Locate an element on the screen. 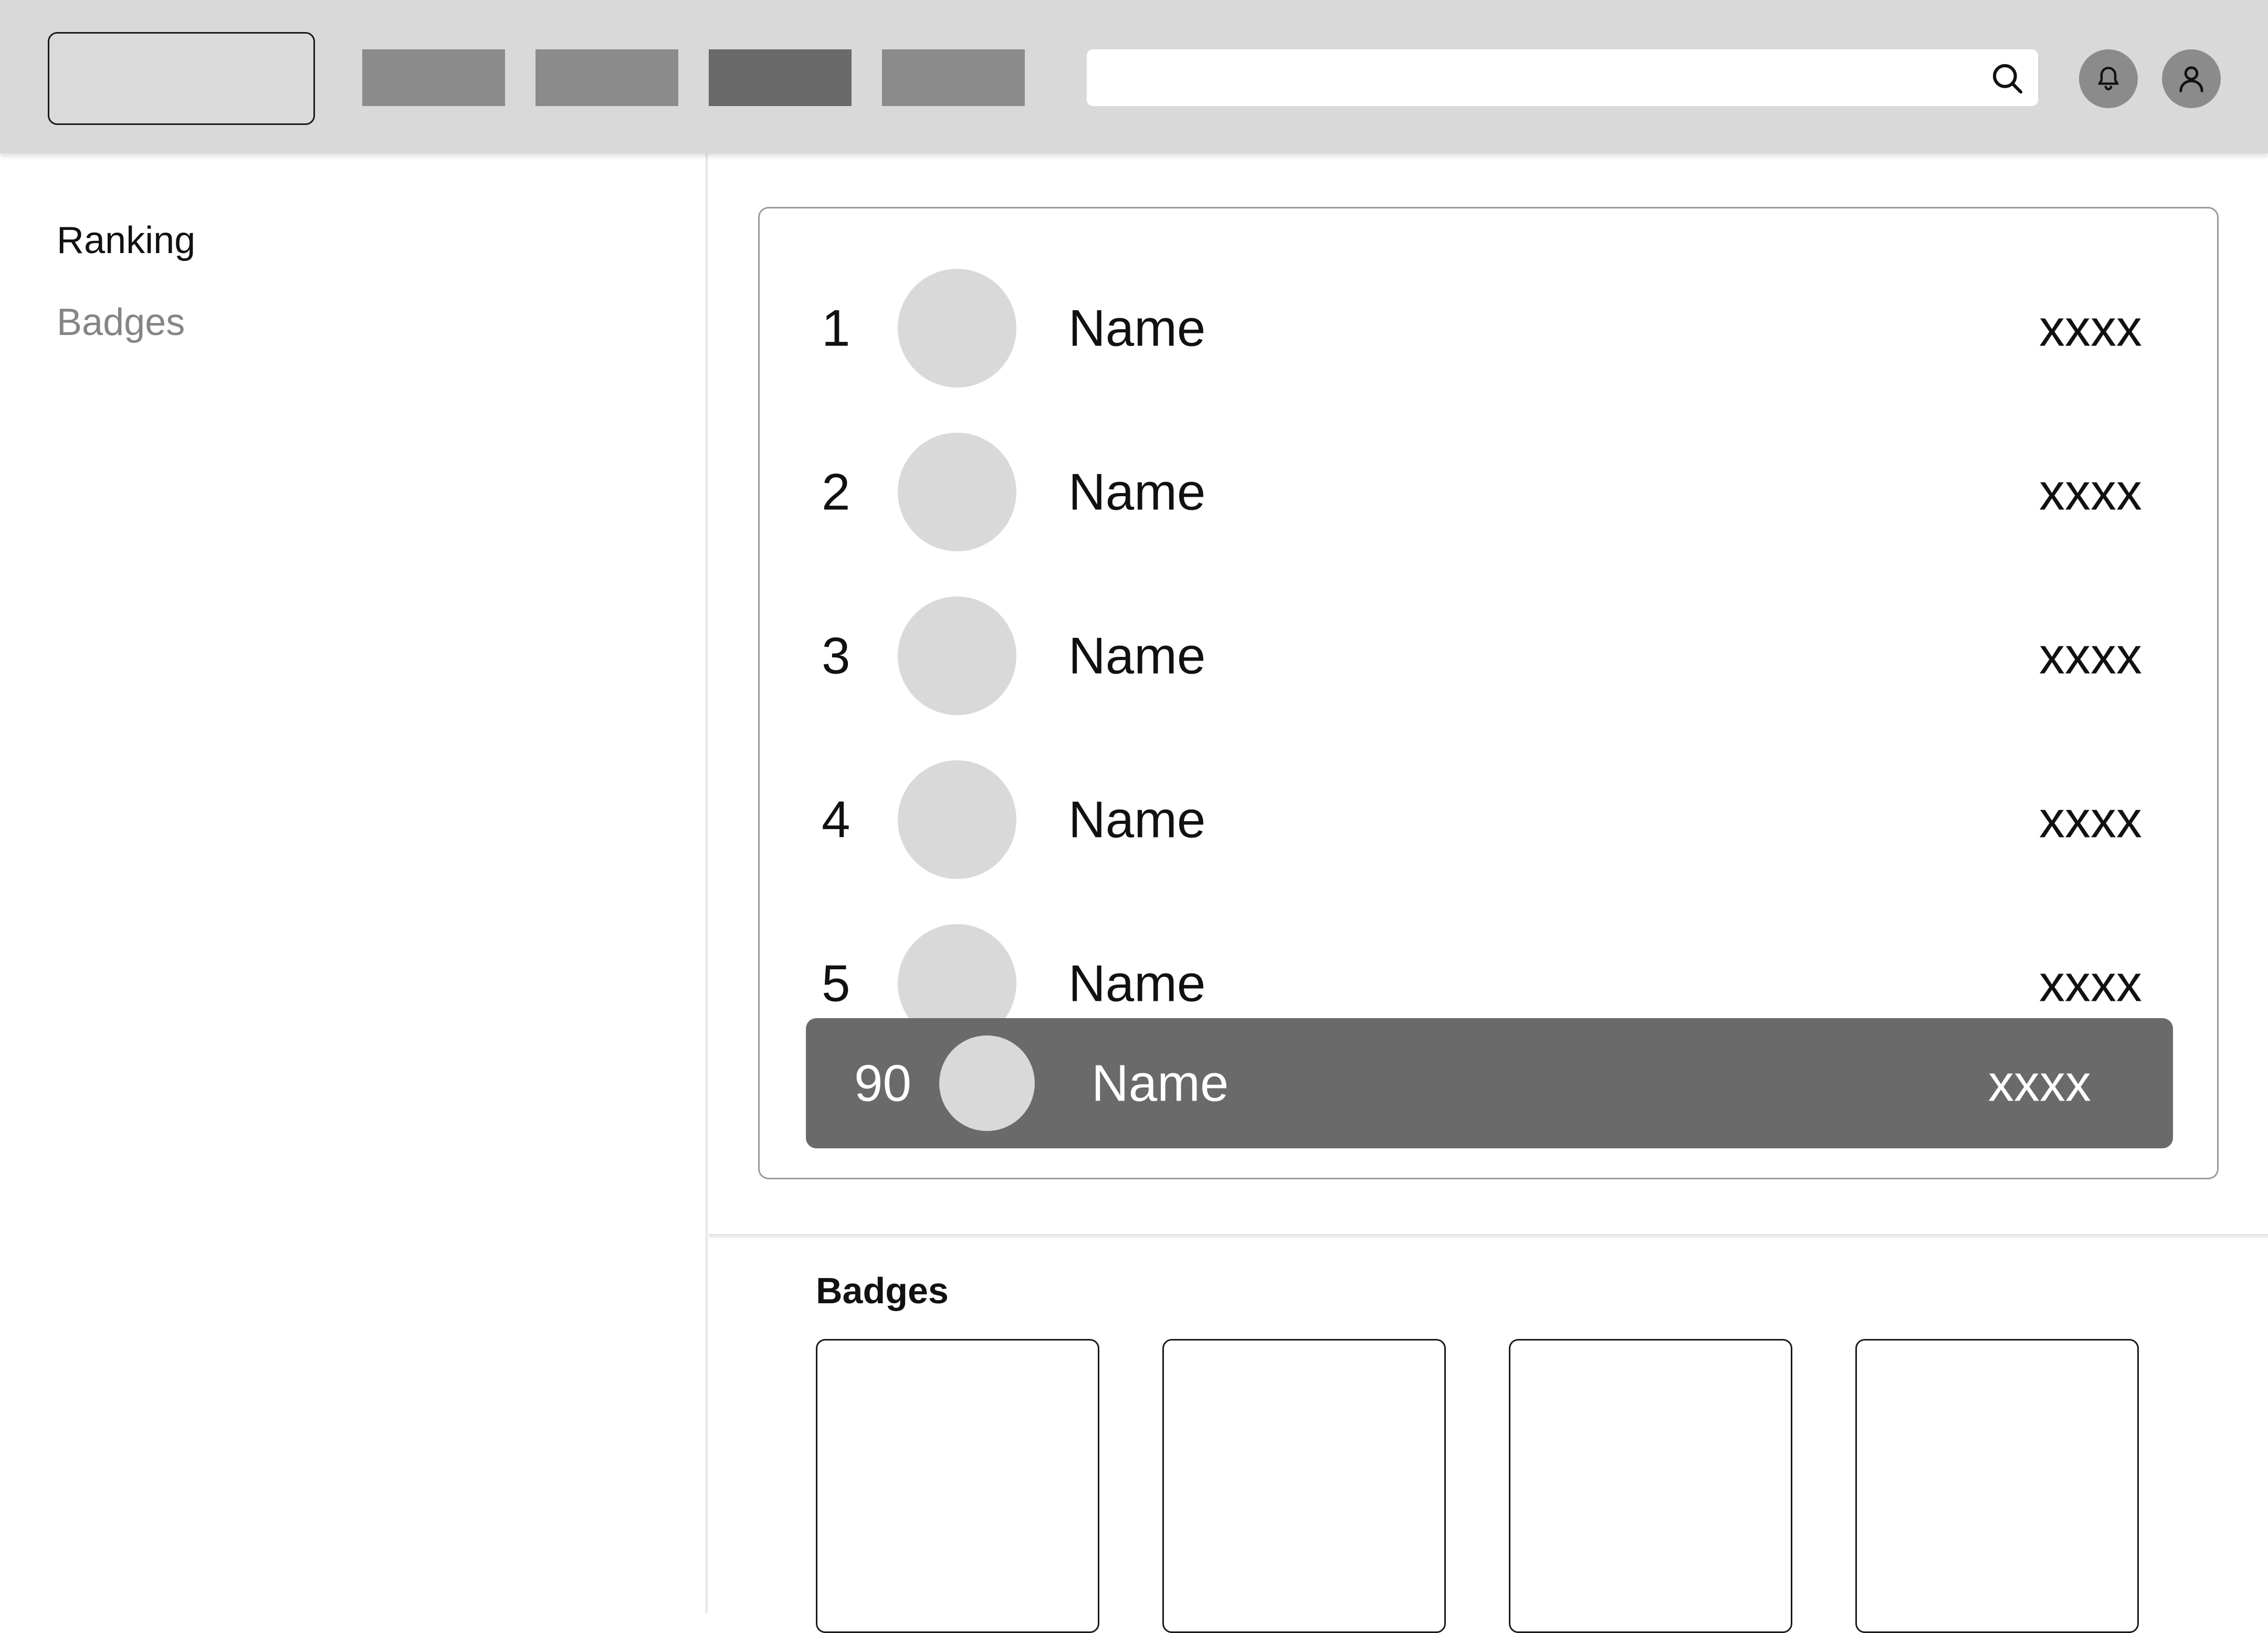 The height and width of the screenshot is (1633, 2268). ranking-row: 4 Name xxxx is located at coordinates (1488, 820).